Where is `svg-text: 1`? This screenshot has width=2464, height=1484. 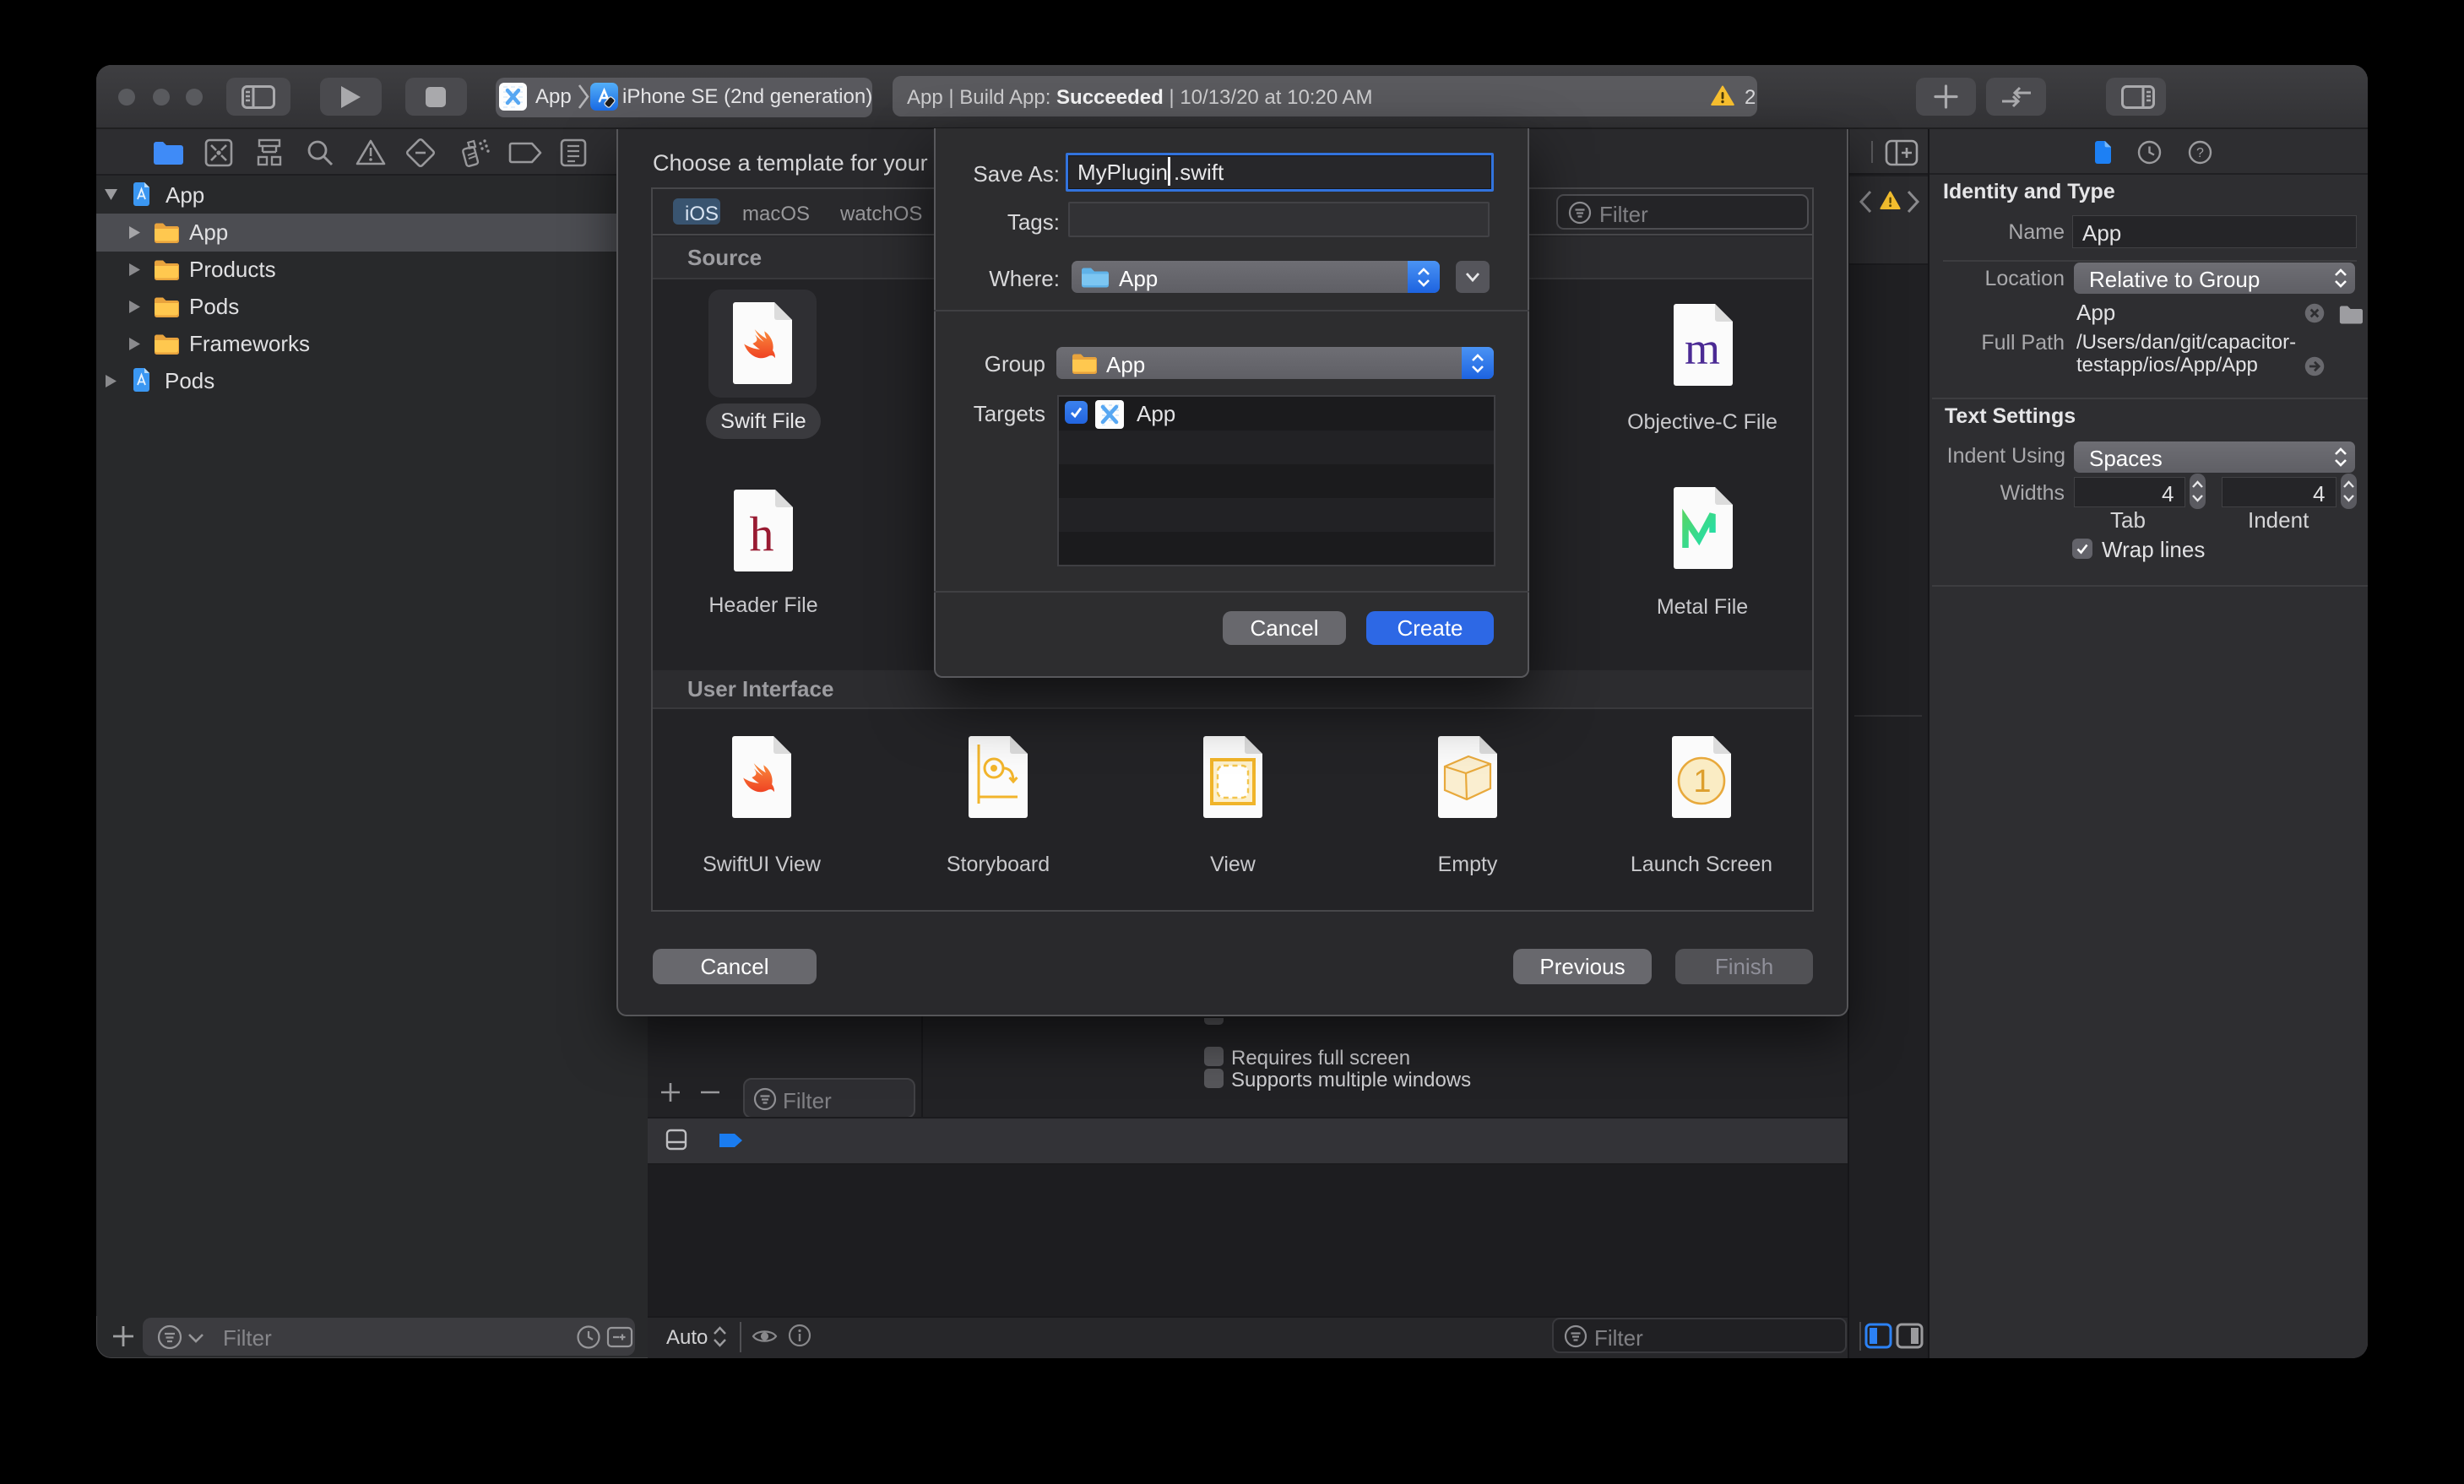 svg-text: 1 is located at coordinates (1702, 781).